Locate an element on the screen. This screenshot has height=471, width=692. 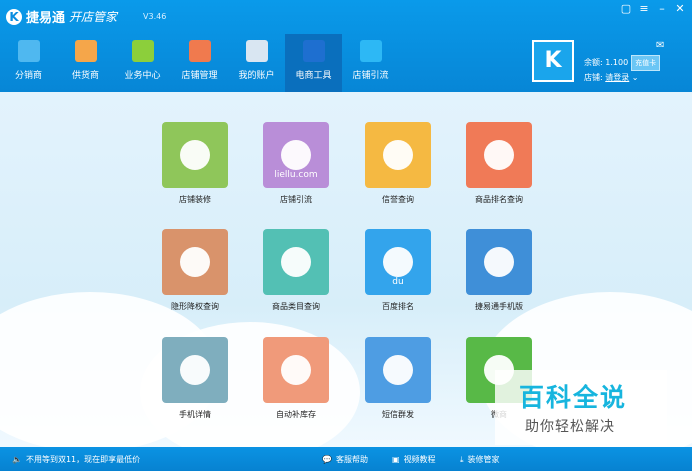
mail-icon: ✉ is located at coordinates (660, 45).